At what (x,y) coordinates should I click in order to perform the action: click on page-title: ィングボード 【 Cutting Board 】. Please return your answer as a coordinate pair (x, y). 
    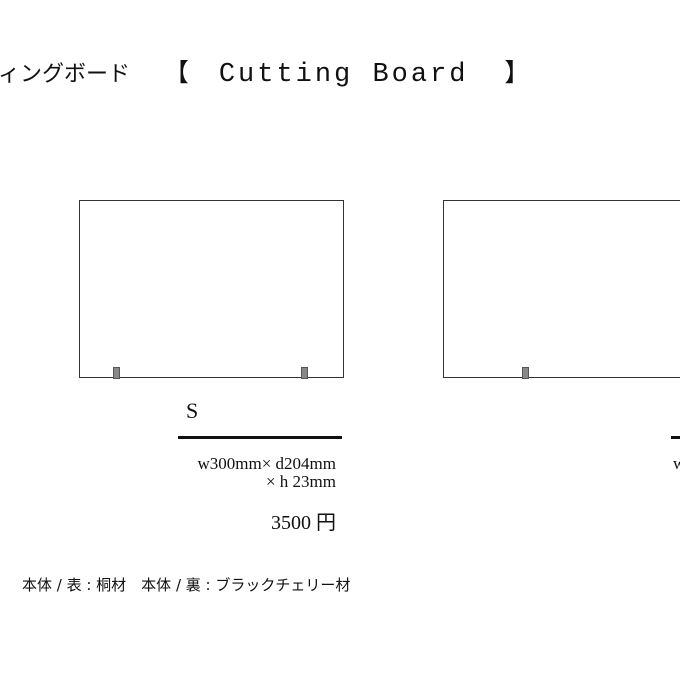
    Looking at the image, I should click on (264, 74).